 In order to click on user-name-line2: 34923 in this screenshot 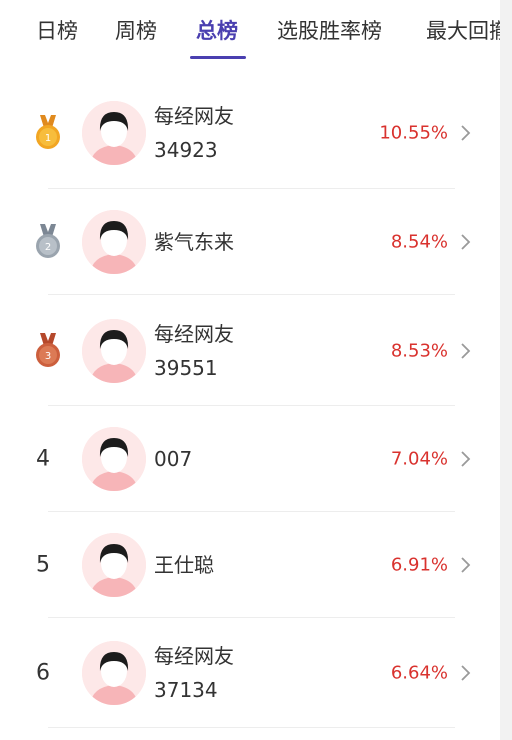, I will do `click(186, 149)`.